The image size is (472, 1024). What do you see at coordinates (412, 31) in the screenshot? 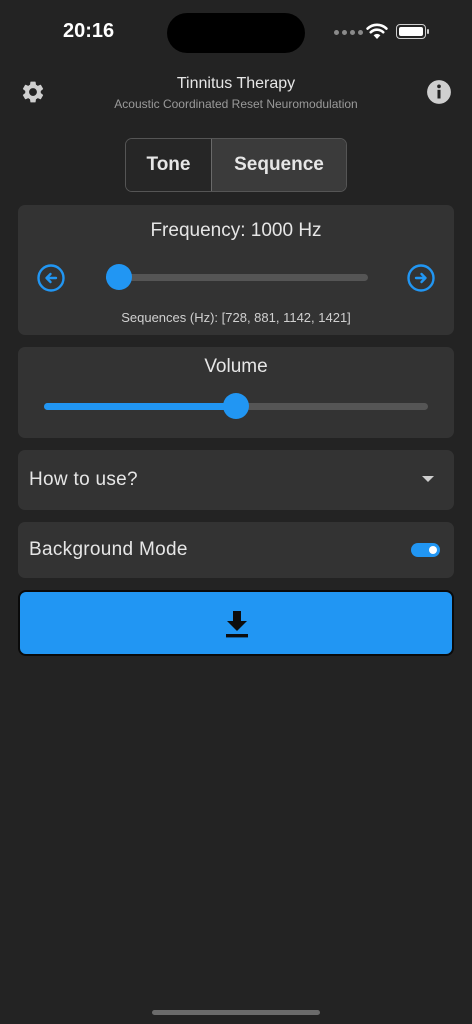
I see `battery-icon` at bounding box center [412, 31].